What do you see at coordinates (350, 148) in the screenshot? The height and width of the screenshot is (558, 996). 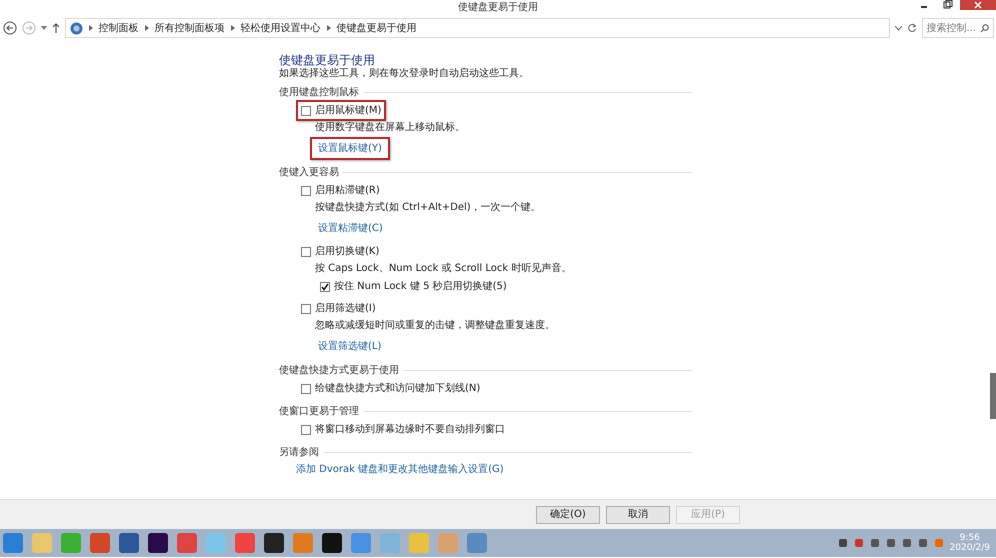 I see `settings-link: 设置鼠标键(Y)` at bounding box center [350, 148].